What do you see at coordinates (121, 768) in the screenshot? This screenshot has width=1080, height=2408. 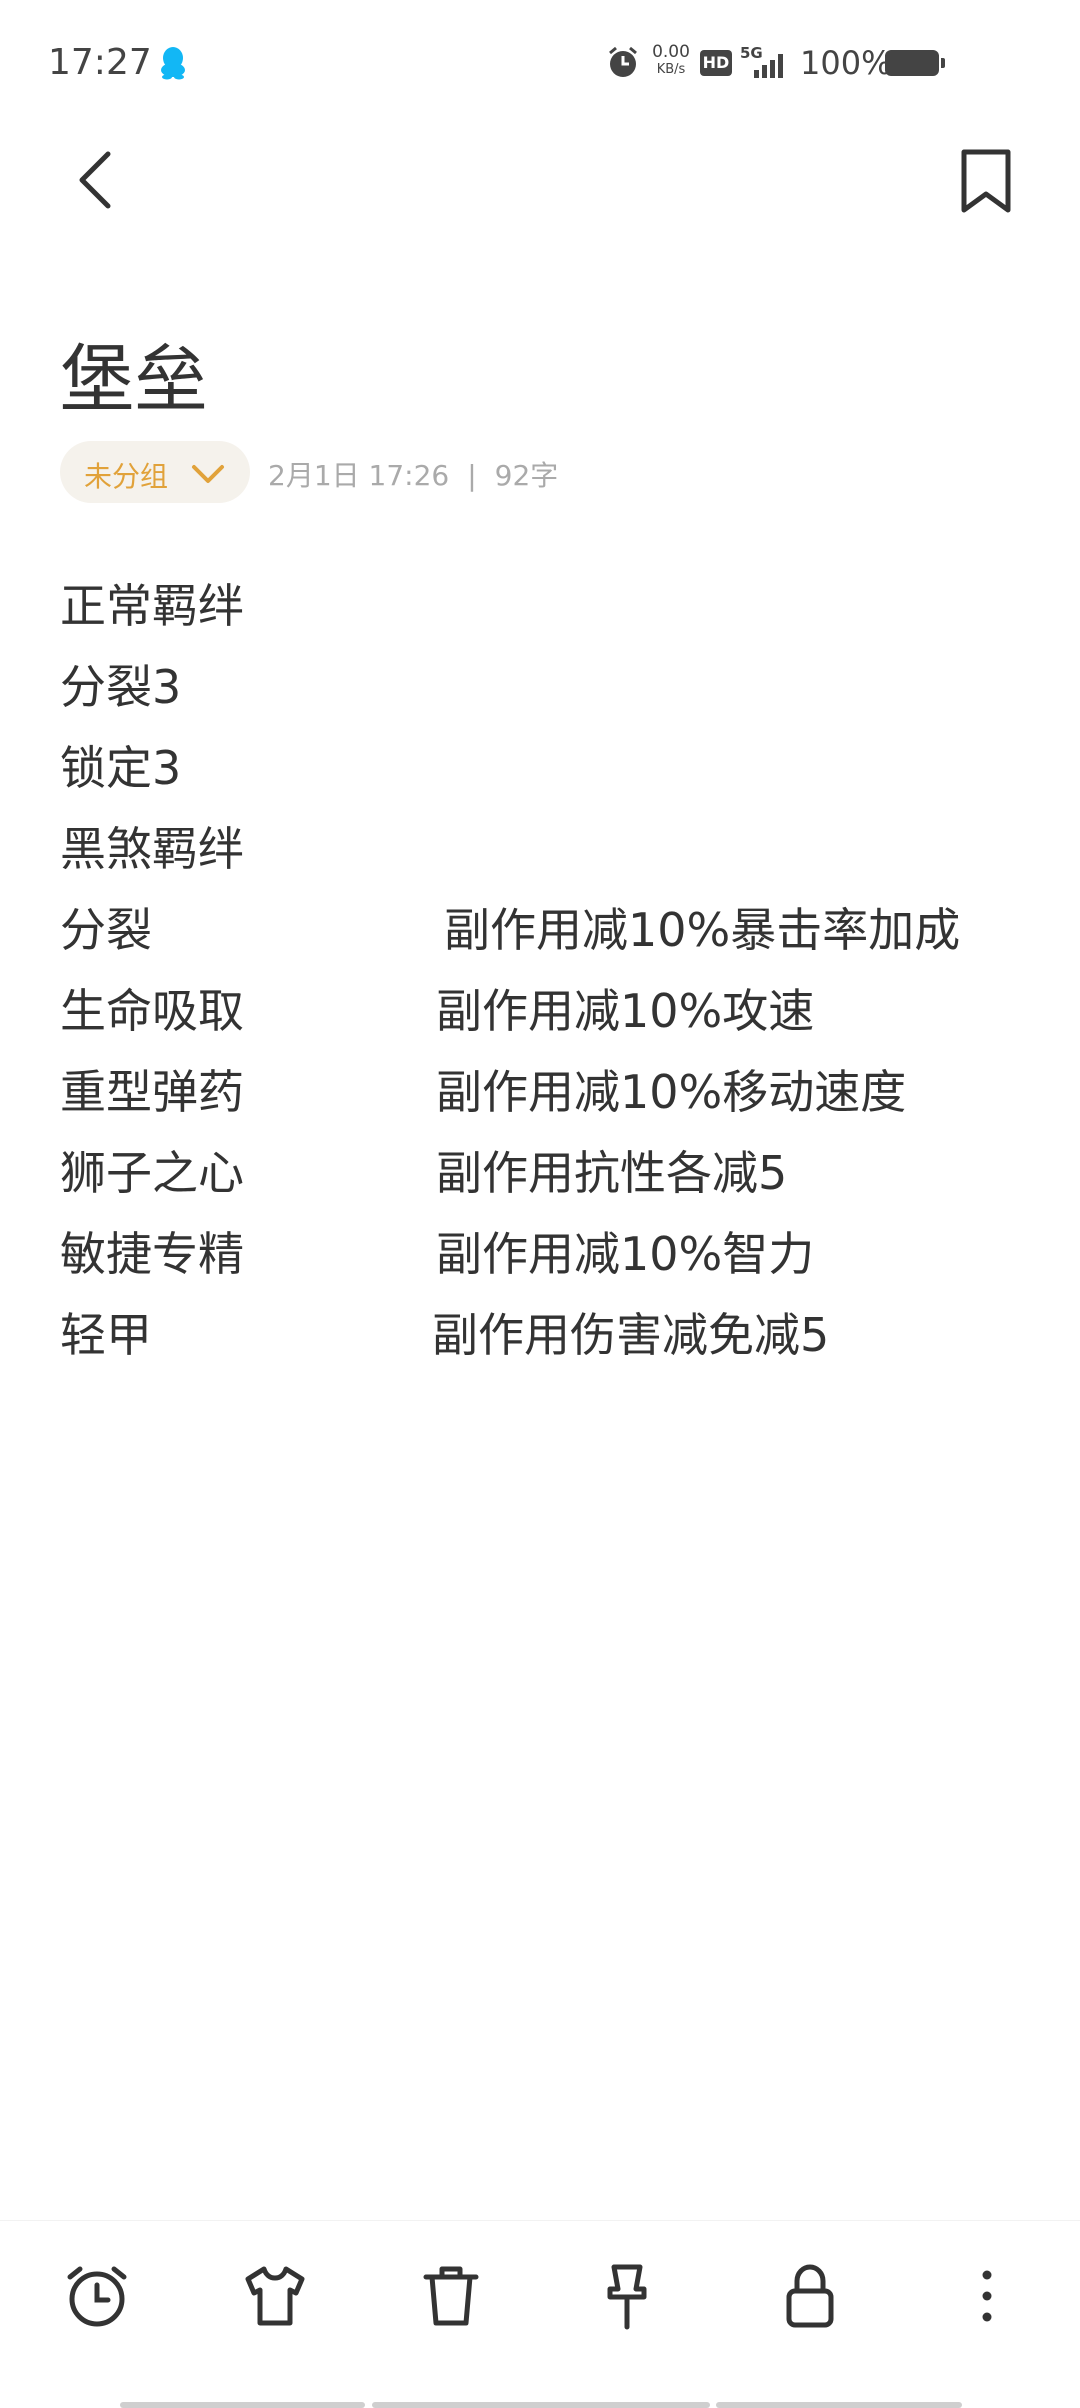 I see `note-line: 锁定3` at bounding box center [121, 768].